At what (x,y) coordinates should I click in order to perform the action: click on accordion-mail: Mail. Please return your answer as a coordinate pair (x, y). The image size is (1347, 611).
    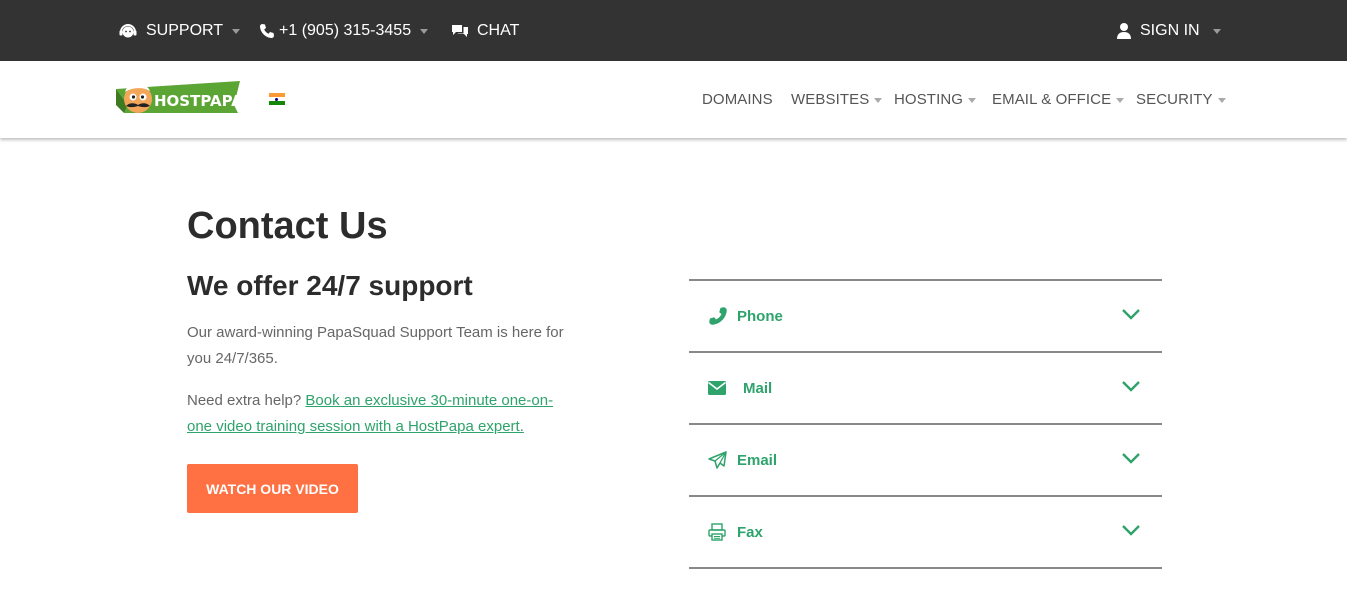
    Looking at the image, I should click on (925, 389).